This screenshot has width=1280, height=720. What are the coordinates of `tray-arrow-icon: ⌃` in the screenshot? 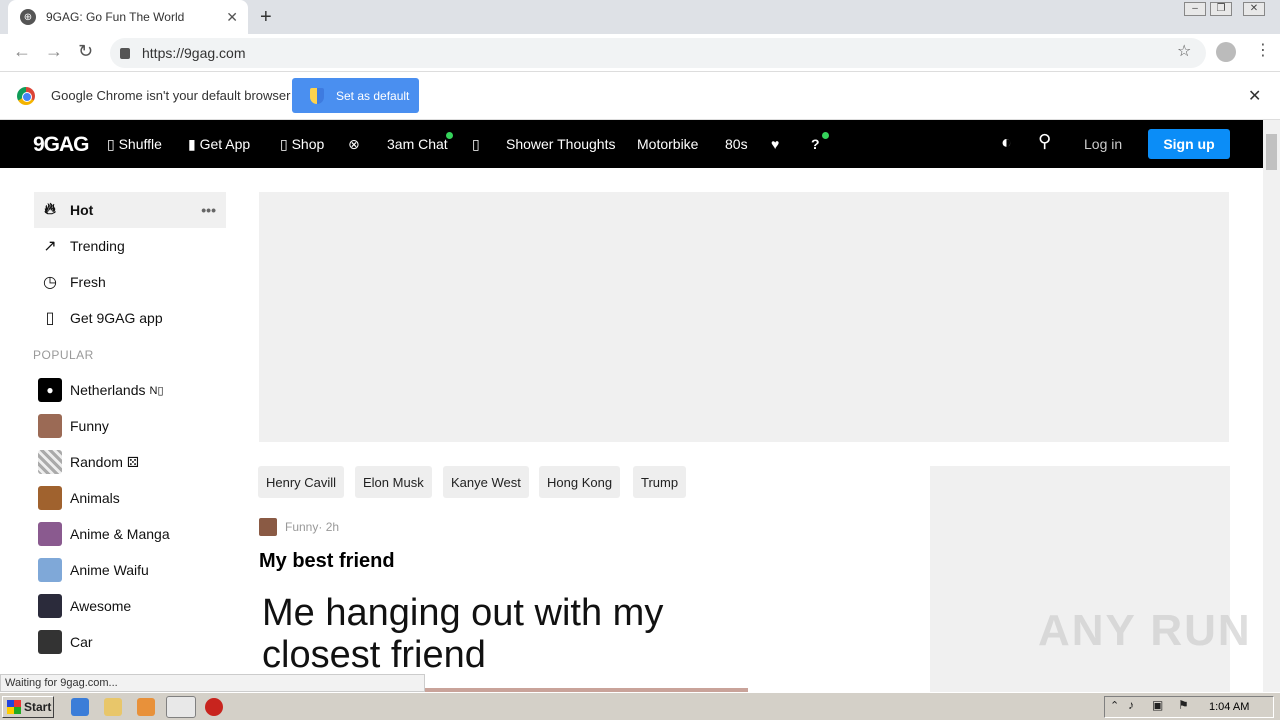 It's located at (1114, 705).